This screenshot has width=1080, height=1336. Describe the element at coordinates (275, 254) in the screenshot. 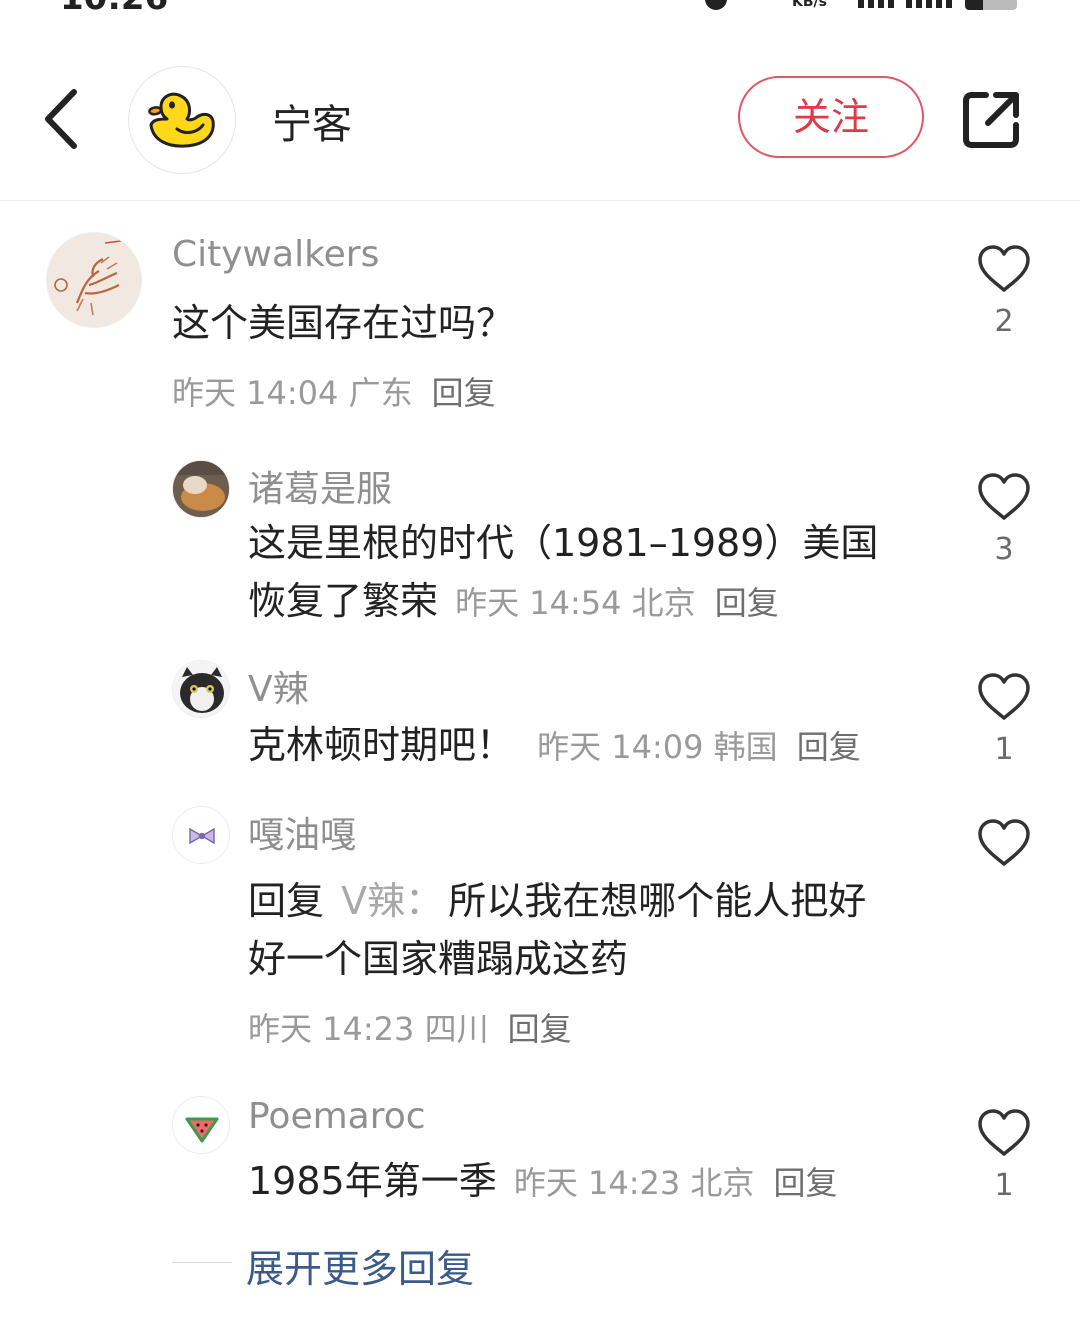

I see `comment-username: Citywalkers` at that location.